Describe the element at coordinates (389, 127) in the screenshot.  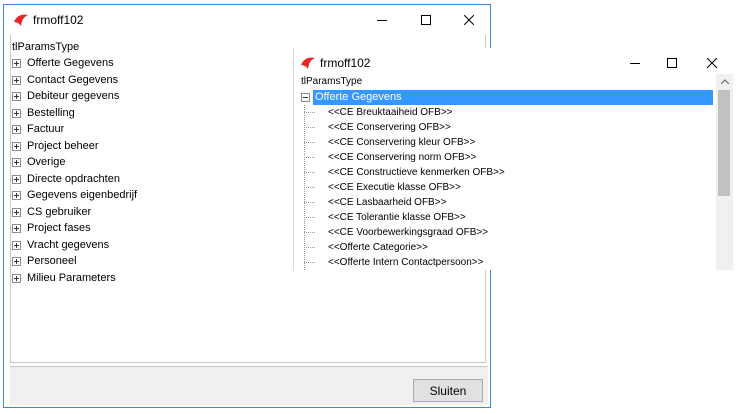
I see `tree-child-label: <<CE Conservering OFB>>` at that location.